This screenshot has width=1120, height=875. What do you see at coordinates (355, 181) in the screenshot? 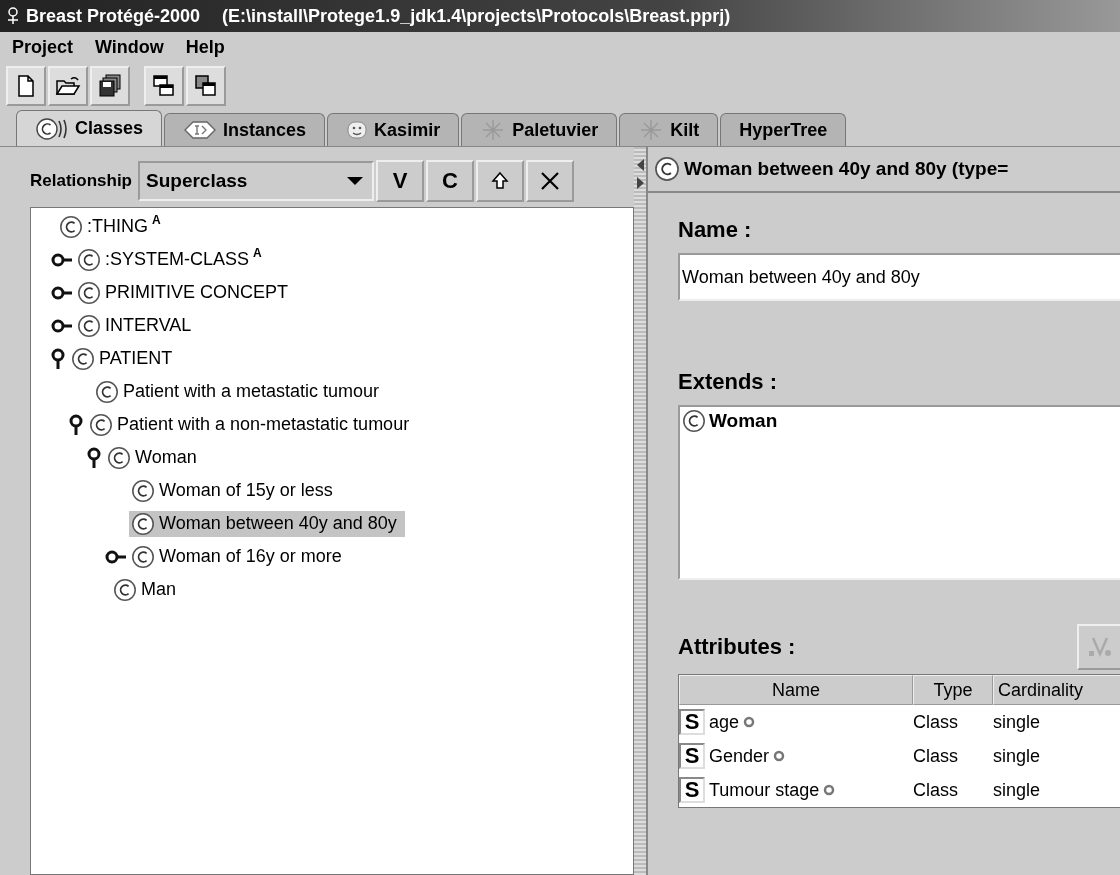
I see `dropdown-arrow-icon` at bounding box center [355, 181].